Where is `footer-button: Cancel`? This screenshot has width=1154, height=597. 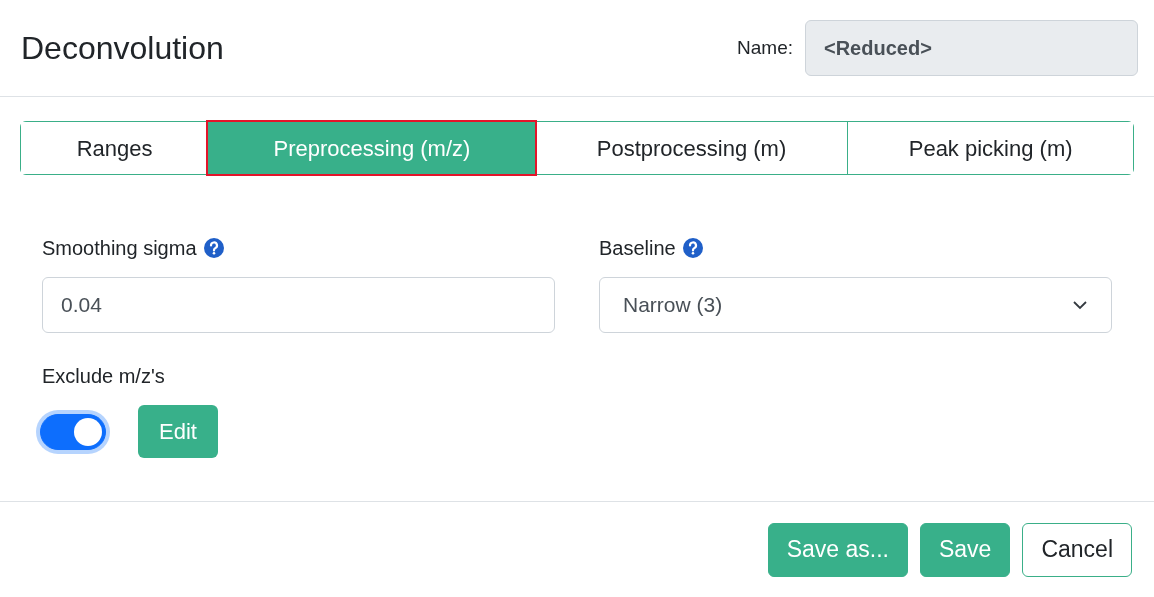 footer-button: Cancel is located at coordinates (1077, 549).